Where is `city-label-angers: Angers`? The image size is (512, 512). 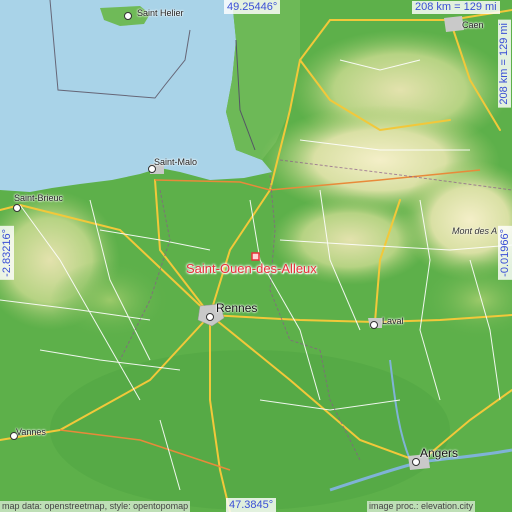
city-label-angers: Angers is located at coordinates (439, 453).